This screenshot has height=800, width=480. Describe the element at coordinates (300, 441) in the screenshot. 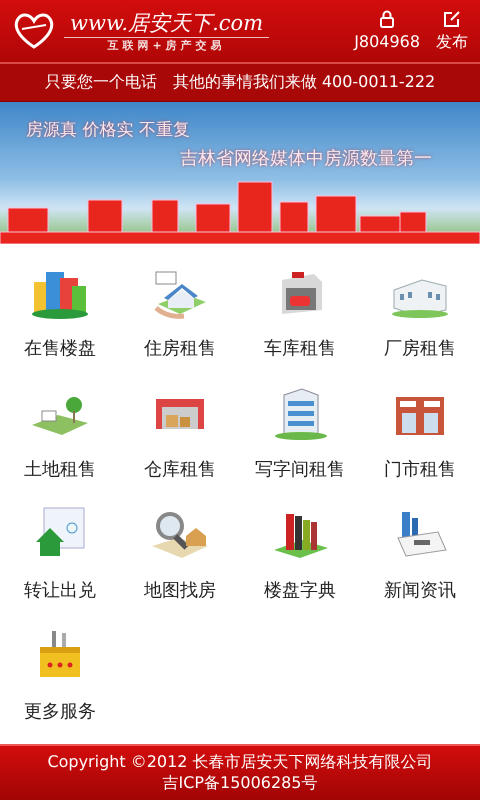

I see `service-tile: 写字间租售` at that location.